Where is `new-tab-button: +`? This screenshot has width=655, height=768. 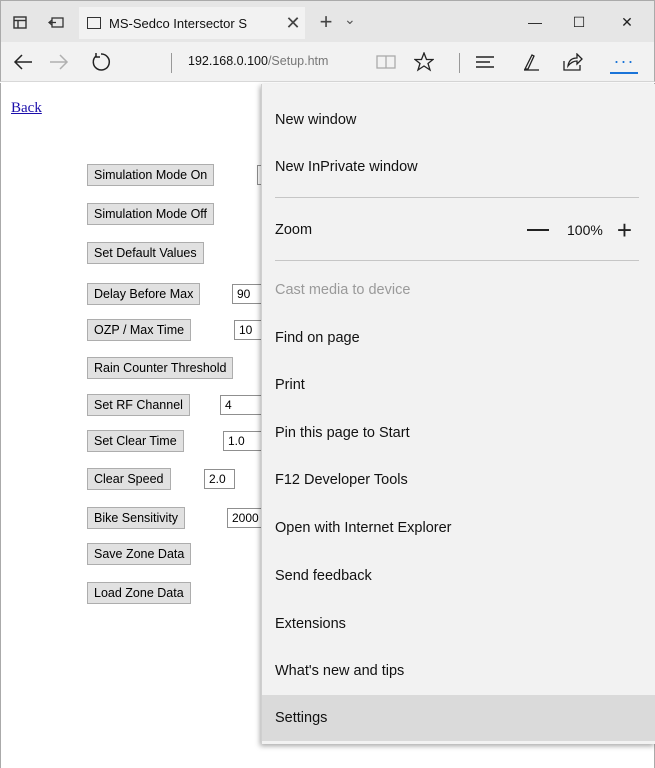
new-tab-button: + is located at coordinates (326, 22).